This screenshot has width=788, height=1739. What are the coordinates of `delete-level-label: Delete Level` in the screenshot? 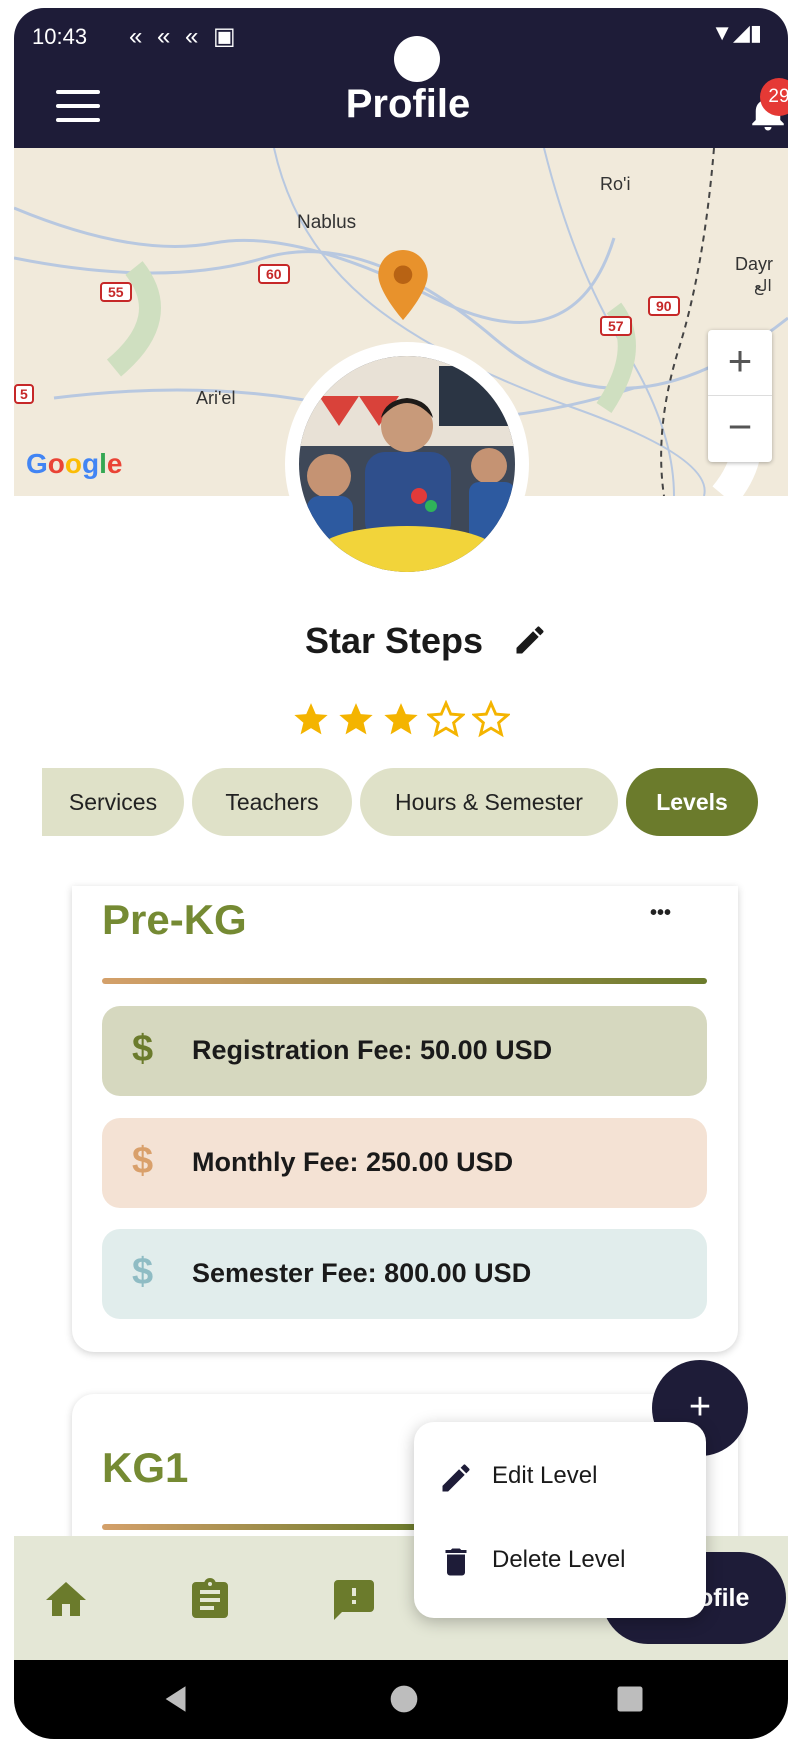 It's located at (559, 1559).